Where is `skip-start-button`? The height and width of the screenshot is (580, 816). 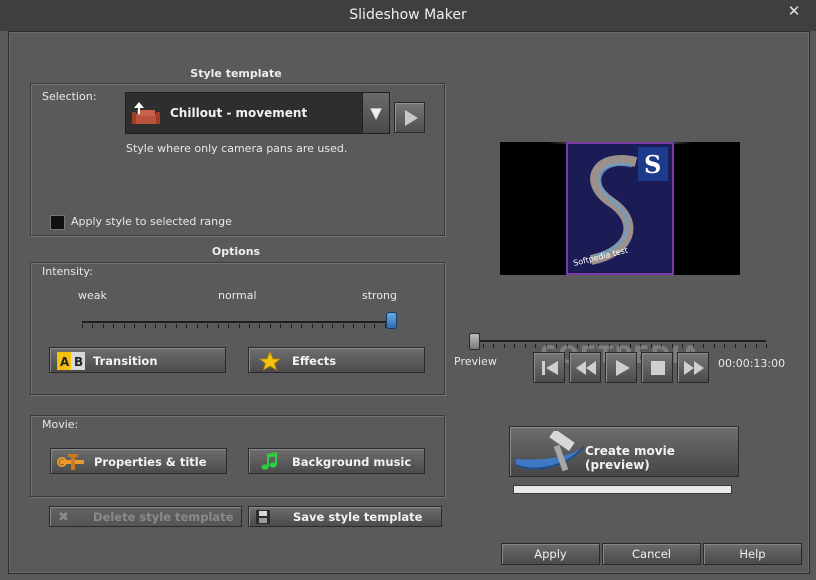
skip-start-button is located at coordinates (549, 367).